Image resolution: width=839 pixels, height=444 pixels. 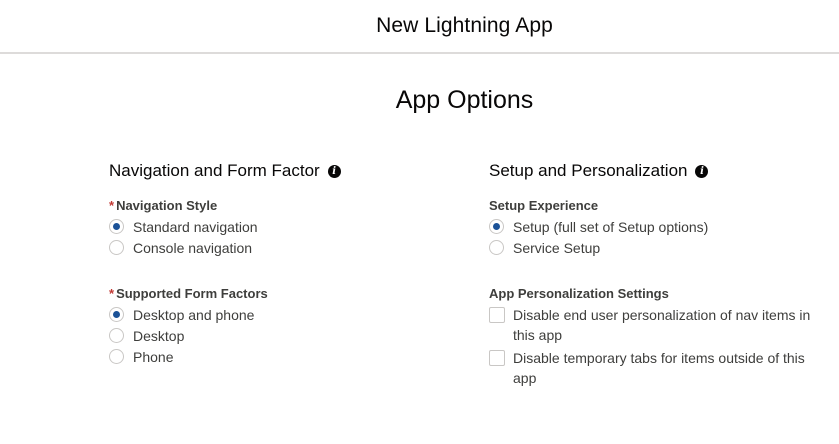 I want to click on radio-standard-navigation: Standard navigation, so click(x=289, y=227).